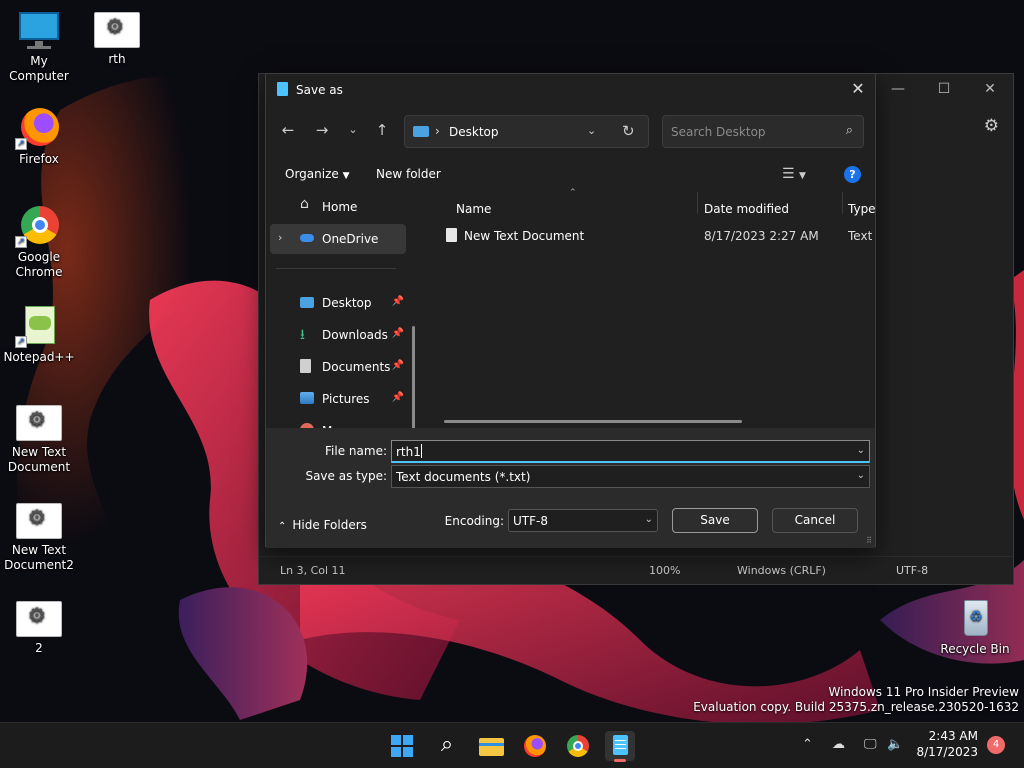 Image resolution: width=1024 pixels, height=768 pixels. Describe the element at coordinates (39, 335) in the screenshot. I see `desktop-icon-notepadpp: ↗ Notepad++` at that location.